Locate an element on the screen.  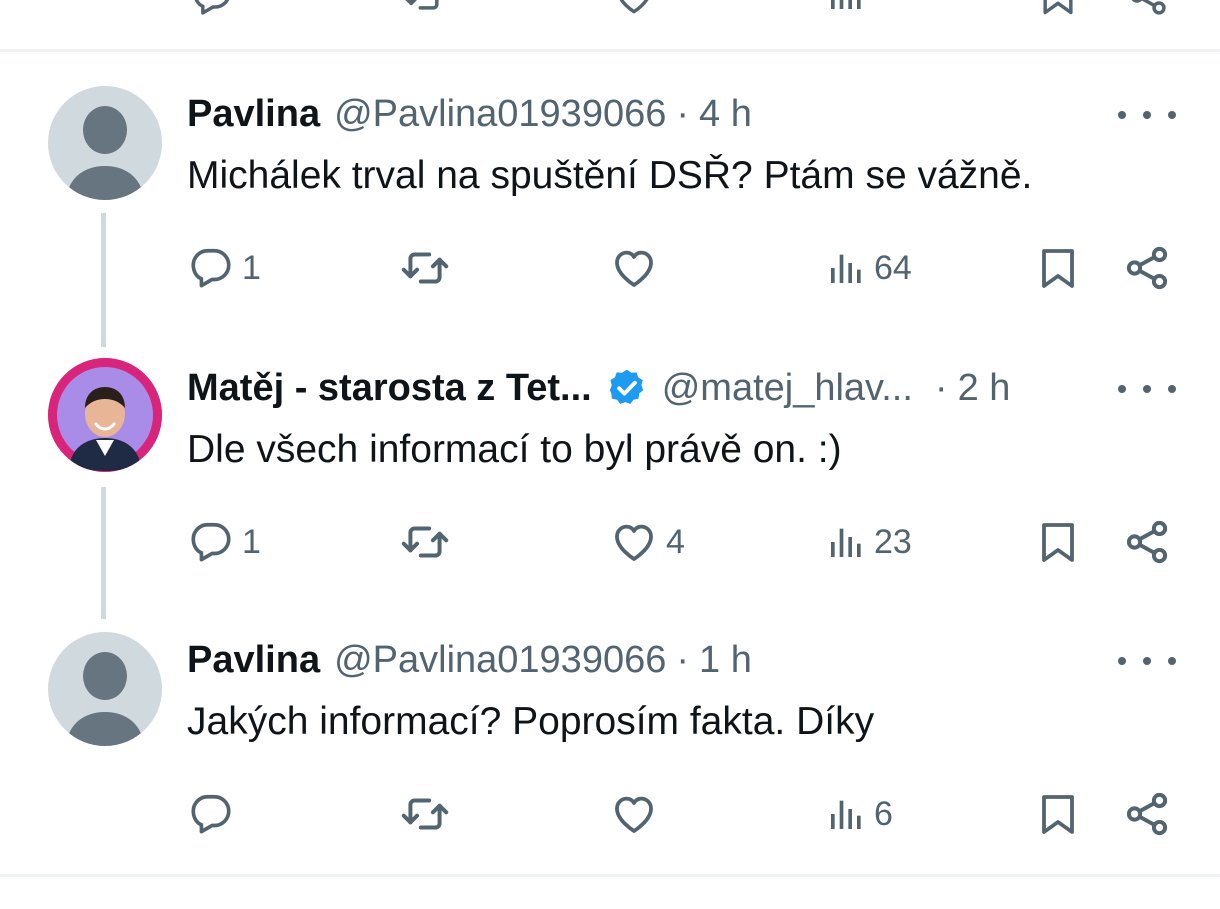
like-count: 4 is located at coordinates (675, 541).